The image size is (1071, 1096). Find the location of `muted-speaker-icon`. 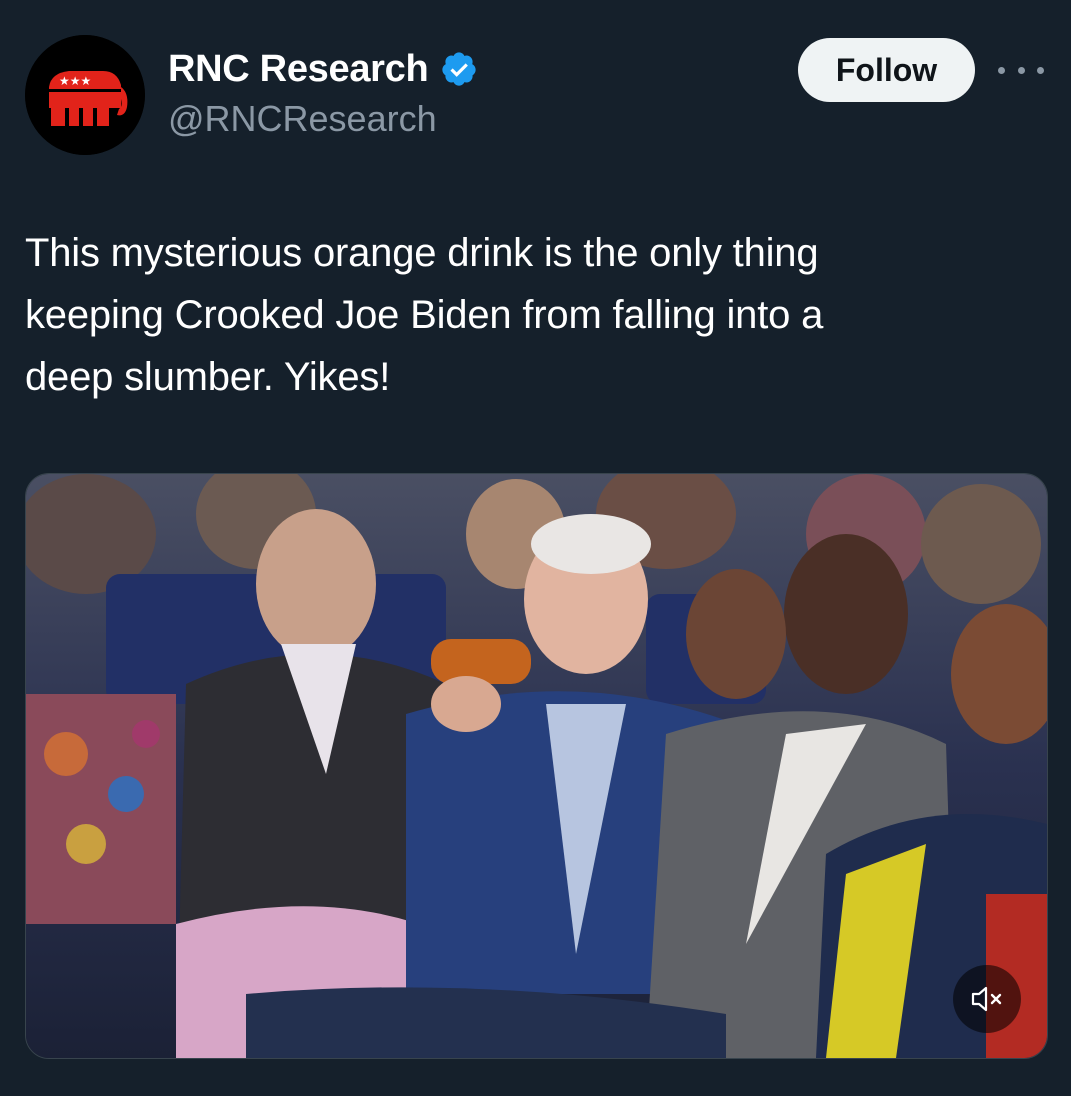

muted-speaker-icon is located at coordinates (986, 999).